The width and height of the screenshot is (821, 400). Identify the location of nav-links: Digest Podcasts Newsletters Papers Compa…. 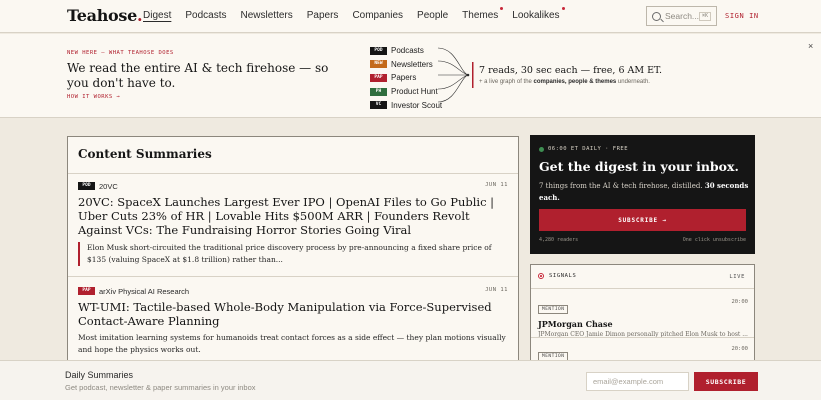
(358, 14).